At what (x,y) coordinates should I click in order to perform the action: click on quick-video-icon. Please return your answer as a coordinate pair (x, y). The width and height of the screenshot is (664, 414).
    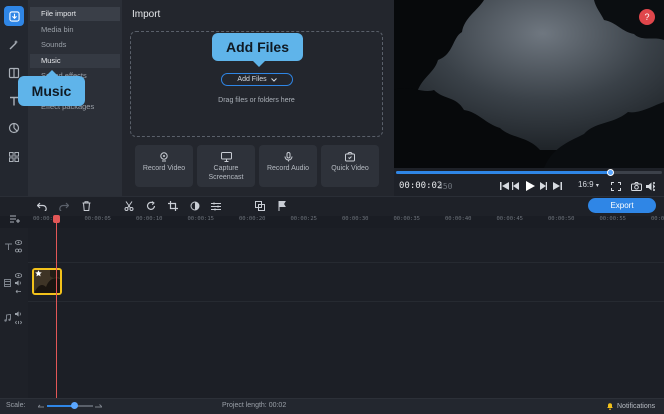
    Looking at the image, I should click on (350, 157).